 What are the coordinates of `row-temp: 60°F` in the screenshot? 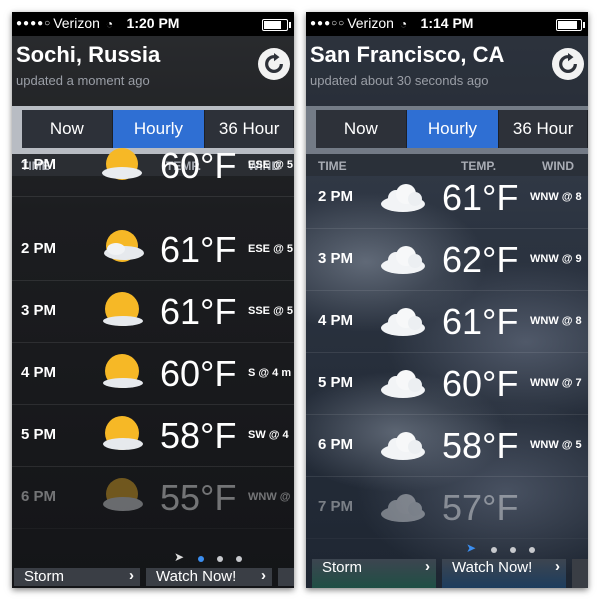 It's located at (198, 373).